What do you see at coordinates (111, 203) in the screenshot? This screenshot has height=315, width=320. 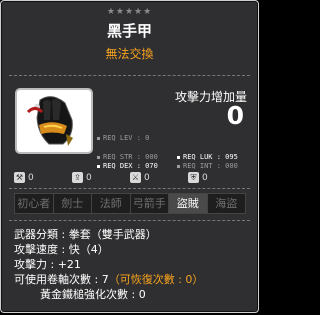 I see `job-magician: 法師` at bounding box center [111, 203].